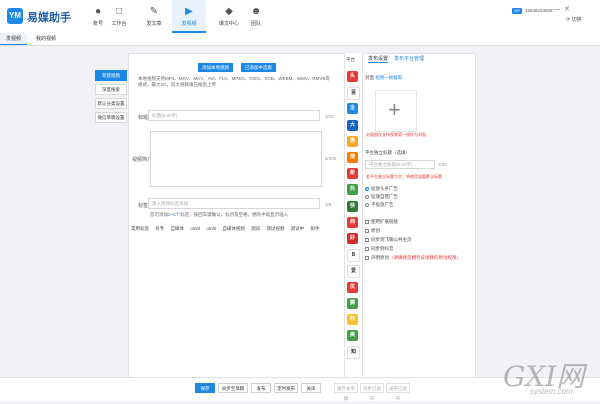  I want to click on intro-textarea, so click(236, 159).